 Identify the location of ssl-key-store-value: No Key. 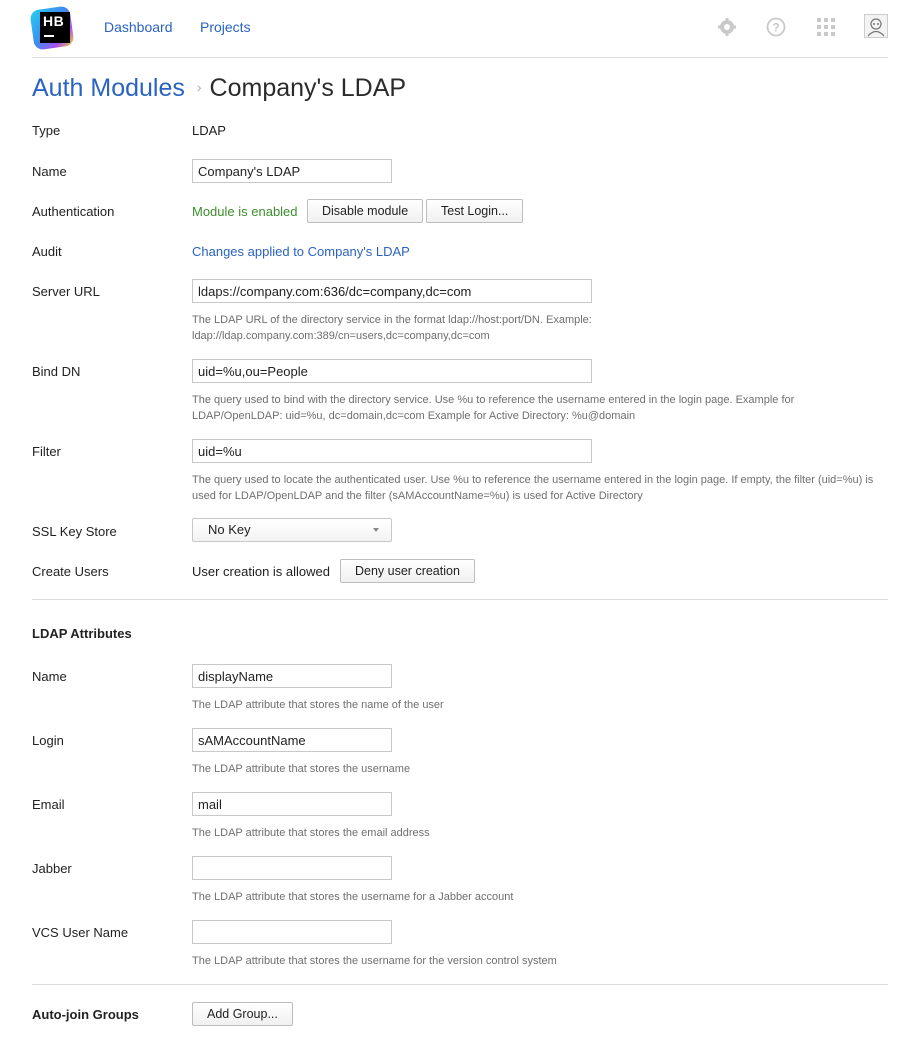
(229, 529).